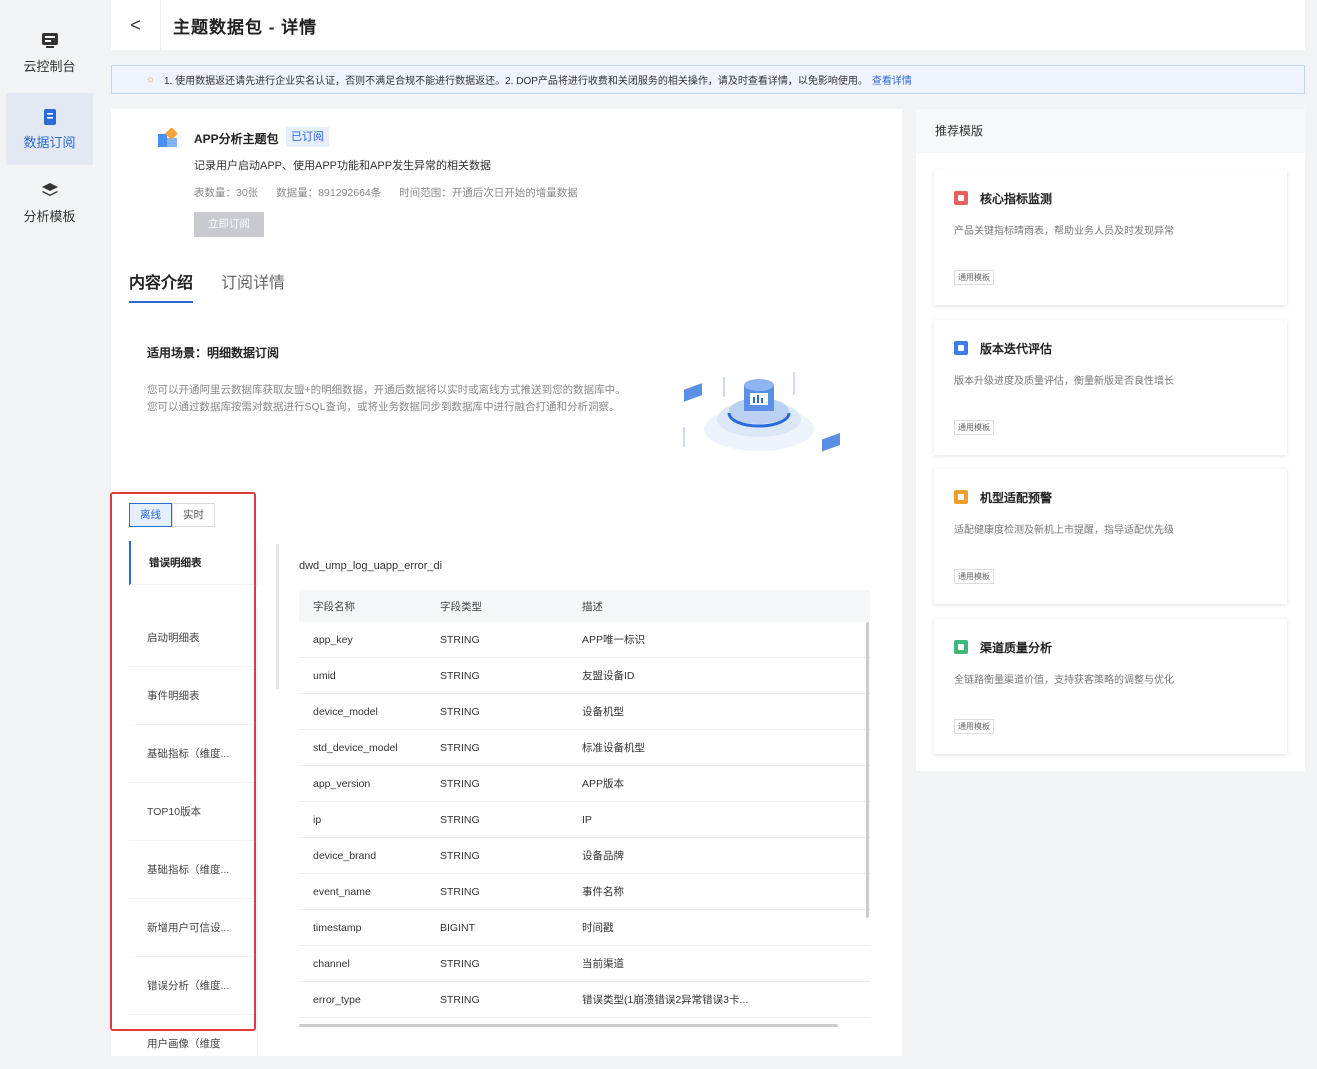 Image resolution: width=1317 pixels, height=1069 pixels. What do you see at coordinates (193, 696) in the screenshot?
I see `table-list-item: 事件明细表` at bounding box center [193, 696].